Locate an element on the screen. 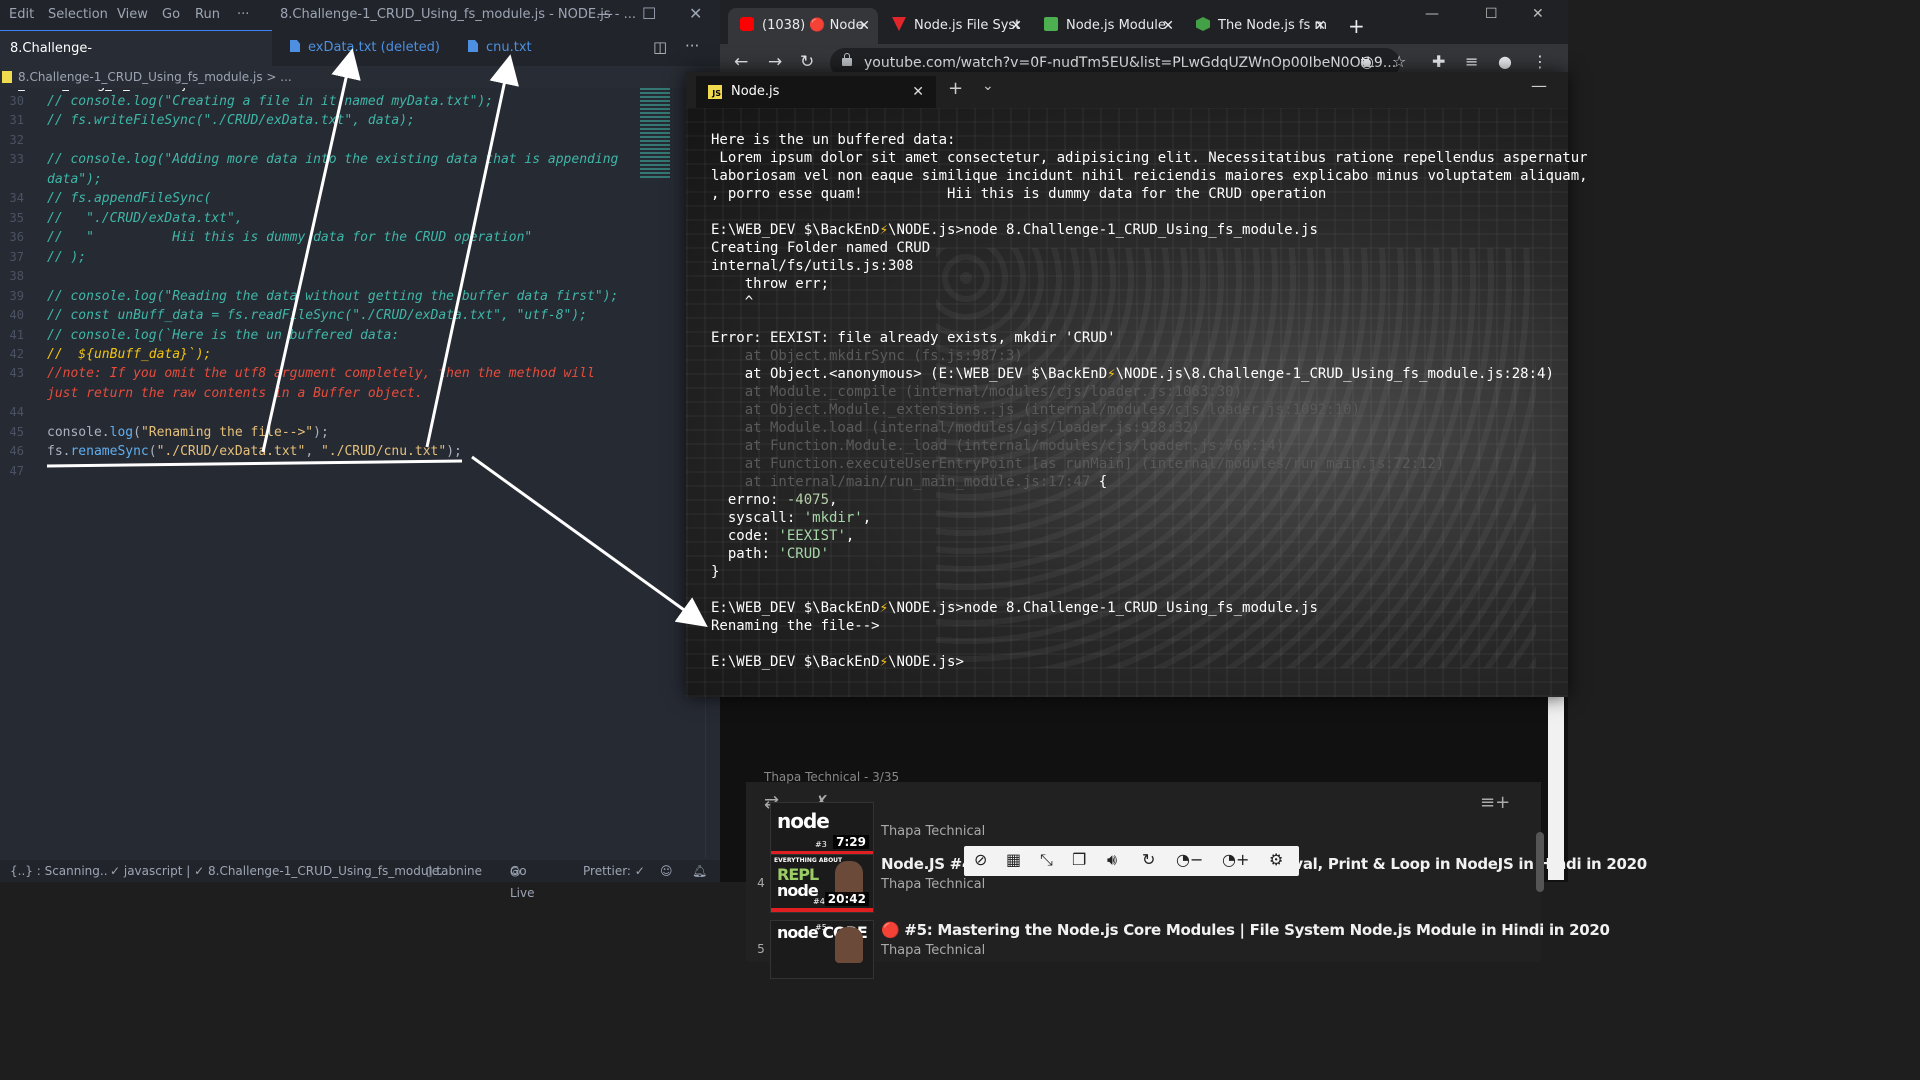 This screenshot has width=1920, height=1080. chrome-tab-3: Node.js Module ✕ is located at coordinates (1107, 26).